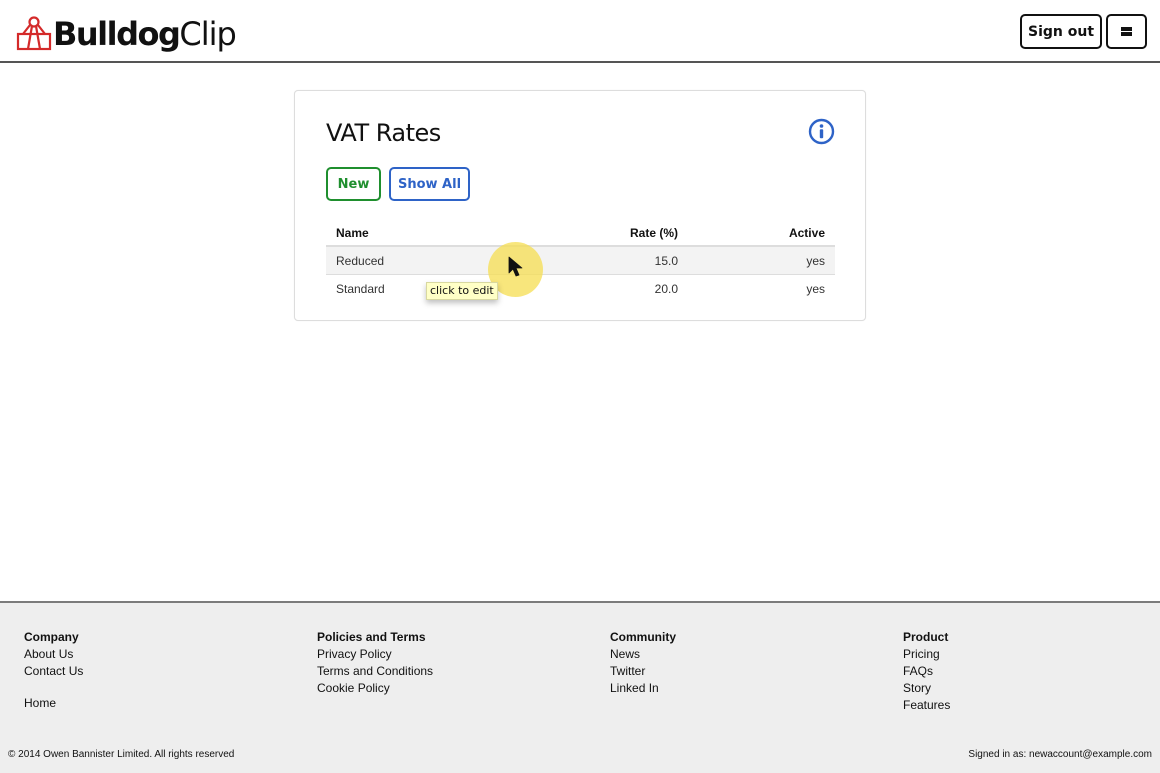 This screenshot has height=773, width=1160. Describe the element at coordinates (352, 233) in the screenshot. I see `column-header-name: Name` at that location.